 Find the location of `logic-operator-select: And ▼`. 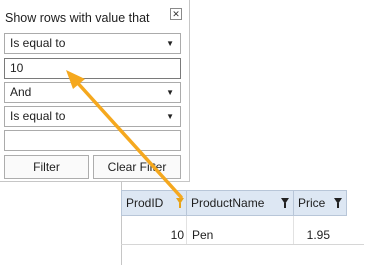

logic-operator-select: And ▼ is located at coordinates (92, 92).